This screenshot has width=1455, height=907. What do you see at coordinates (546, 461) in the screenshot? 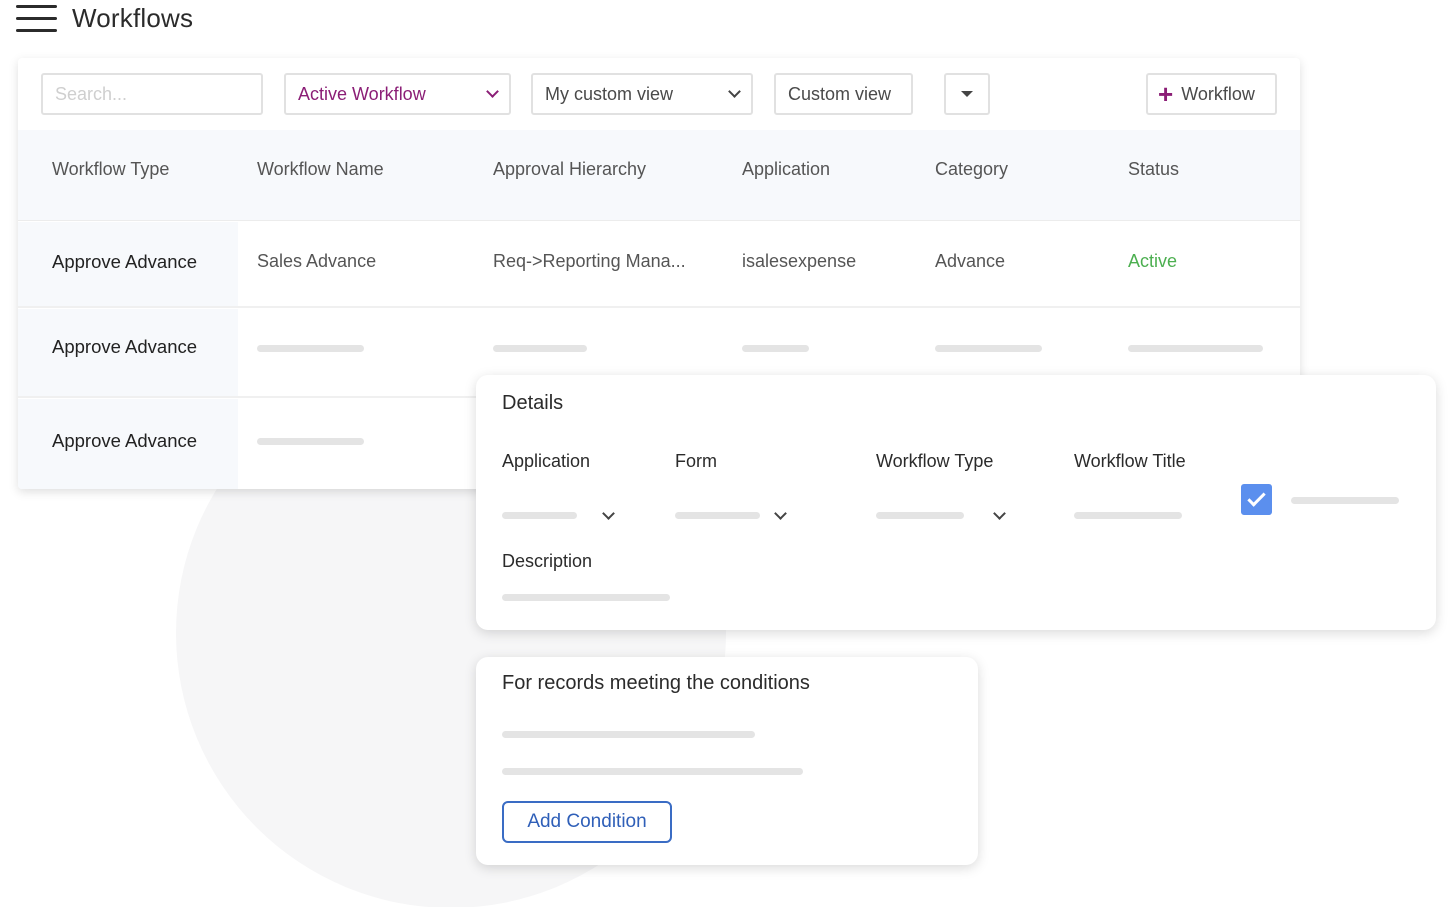
I see `field-label-application: Application` at bounding box center [546, 461].